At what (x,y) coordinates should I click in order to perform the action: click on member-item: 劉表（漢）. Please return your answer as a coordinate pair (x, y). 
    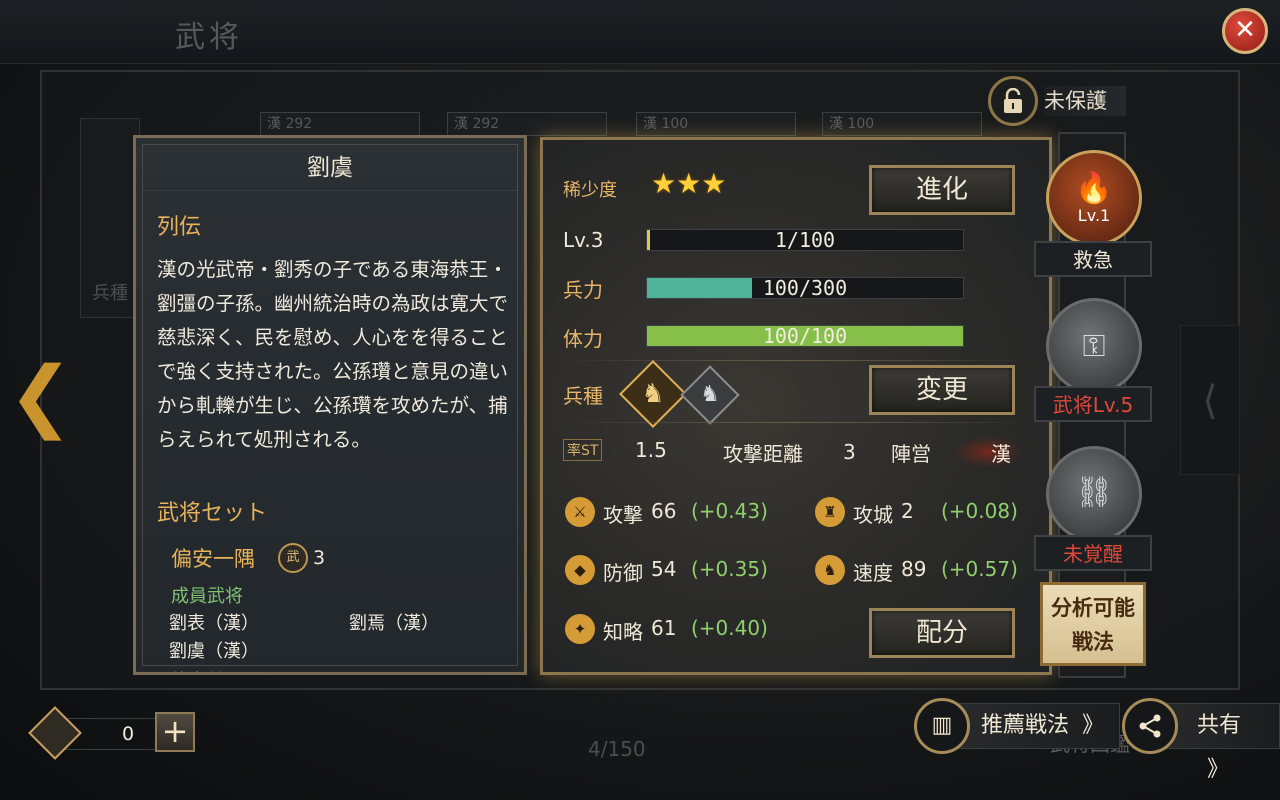
    Looking at the image, I should click on (214, 623).